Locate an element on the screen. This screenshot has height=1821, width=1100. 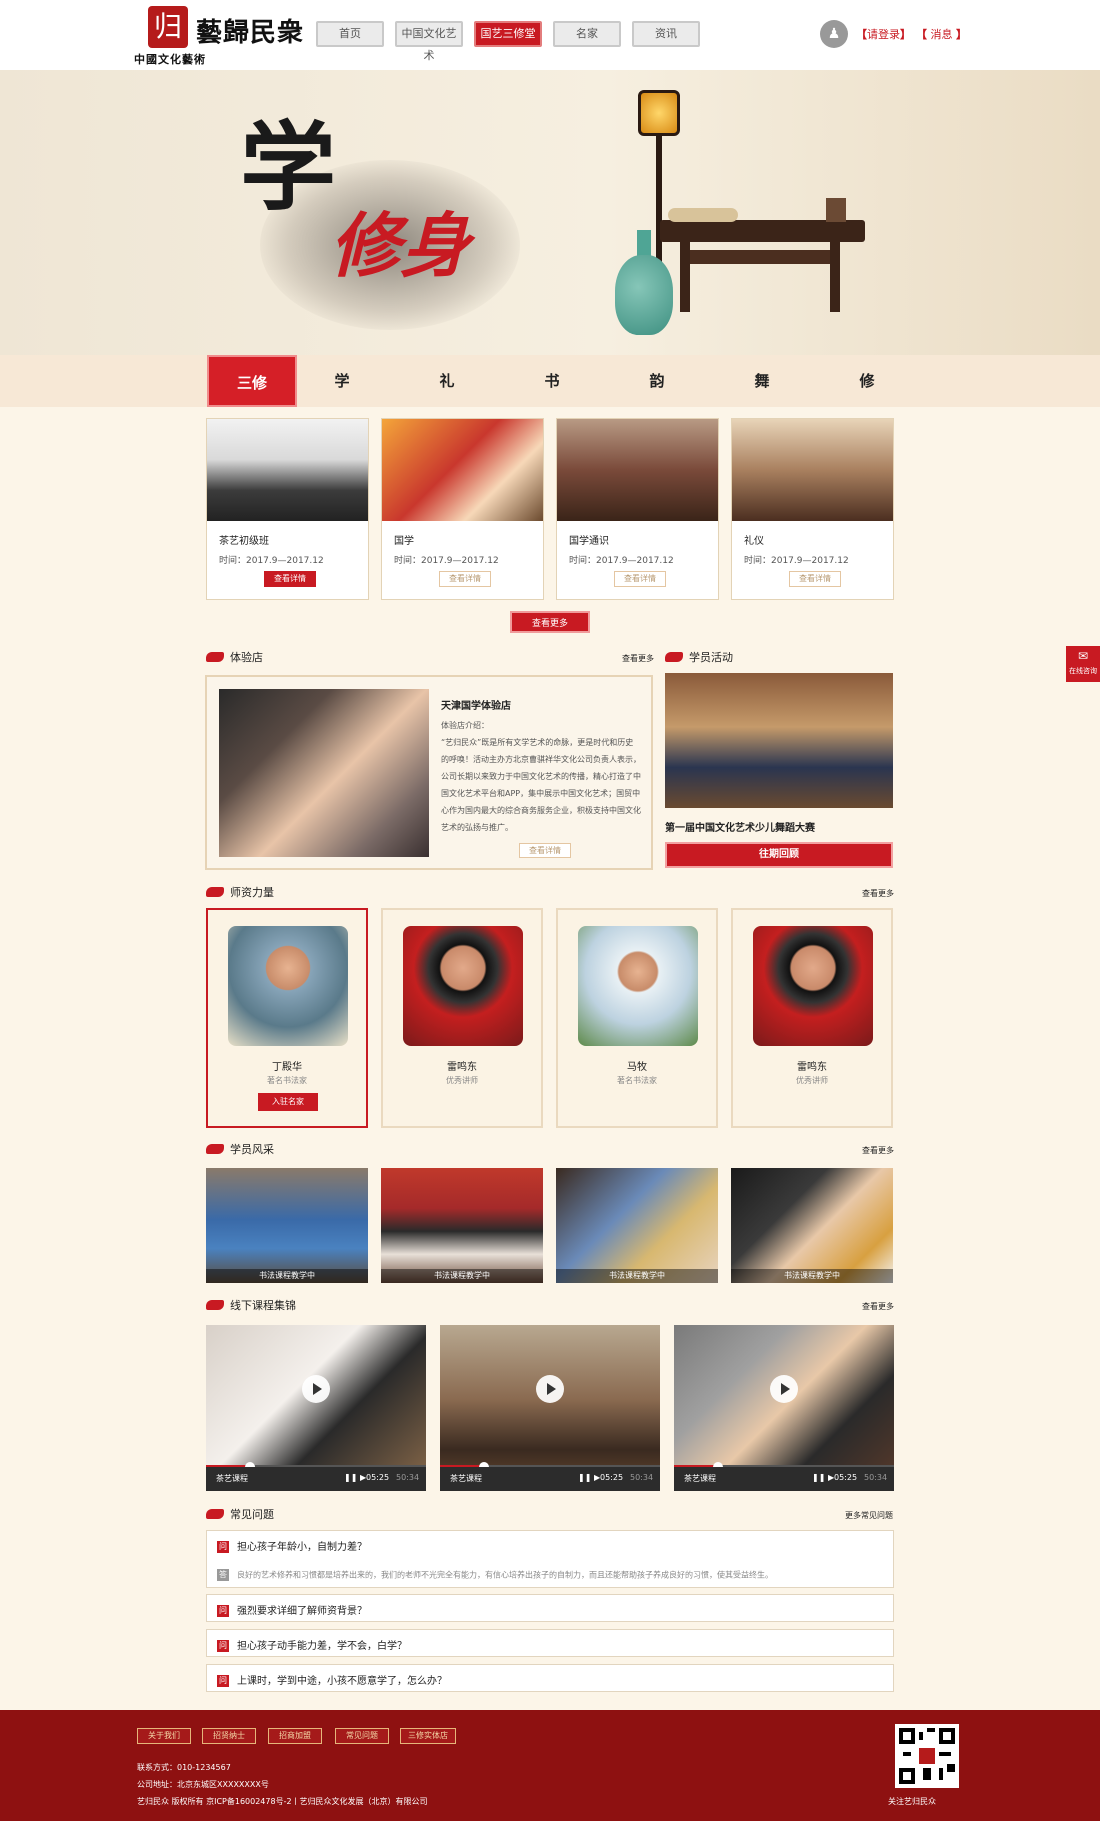
tab-yun: 韵 is located at coordinates (657, 381).